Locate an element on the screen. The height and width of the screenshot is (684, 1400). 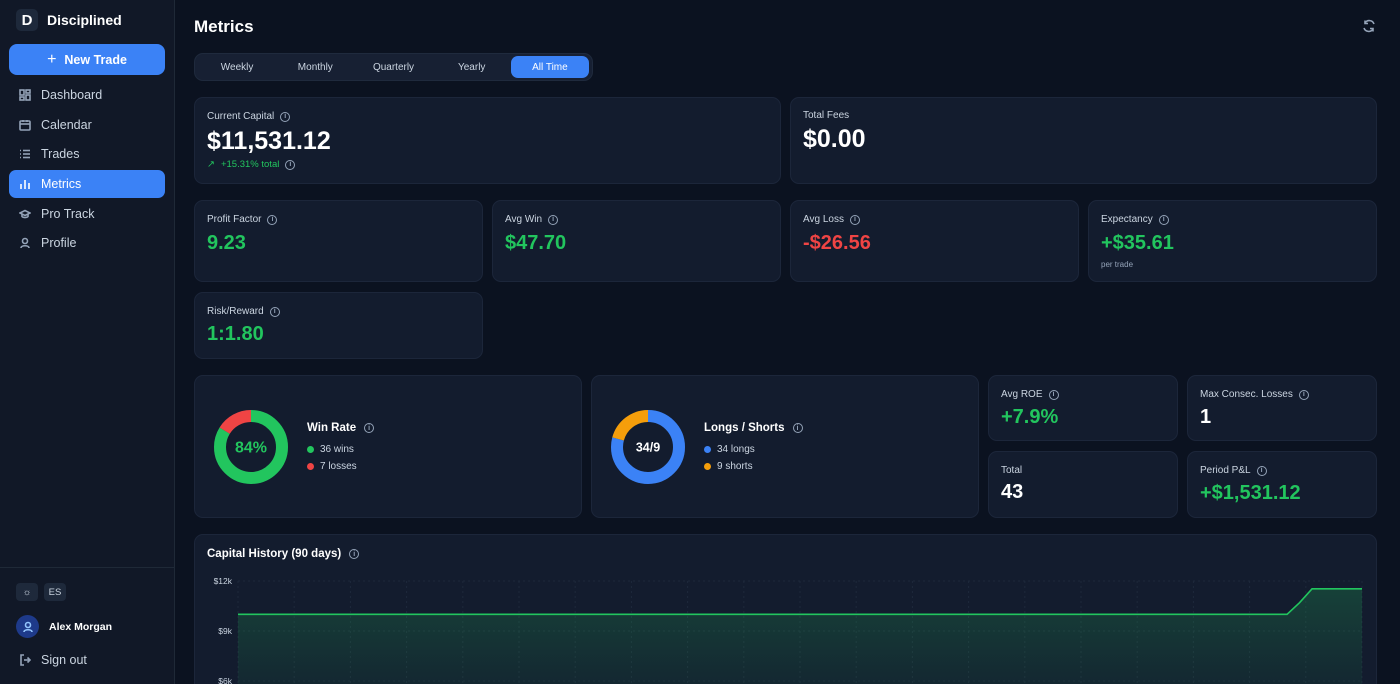
user-name: Alex Morgan is located at coordinates (81, 626).